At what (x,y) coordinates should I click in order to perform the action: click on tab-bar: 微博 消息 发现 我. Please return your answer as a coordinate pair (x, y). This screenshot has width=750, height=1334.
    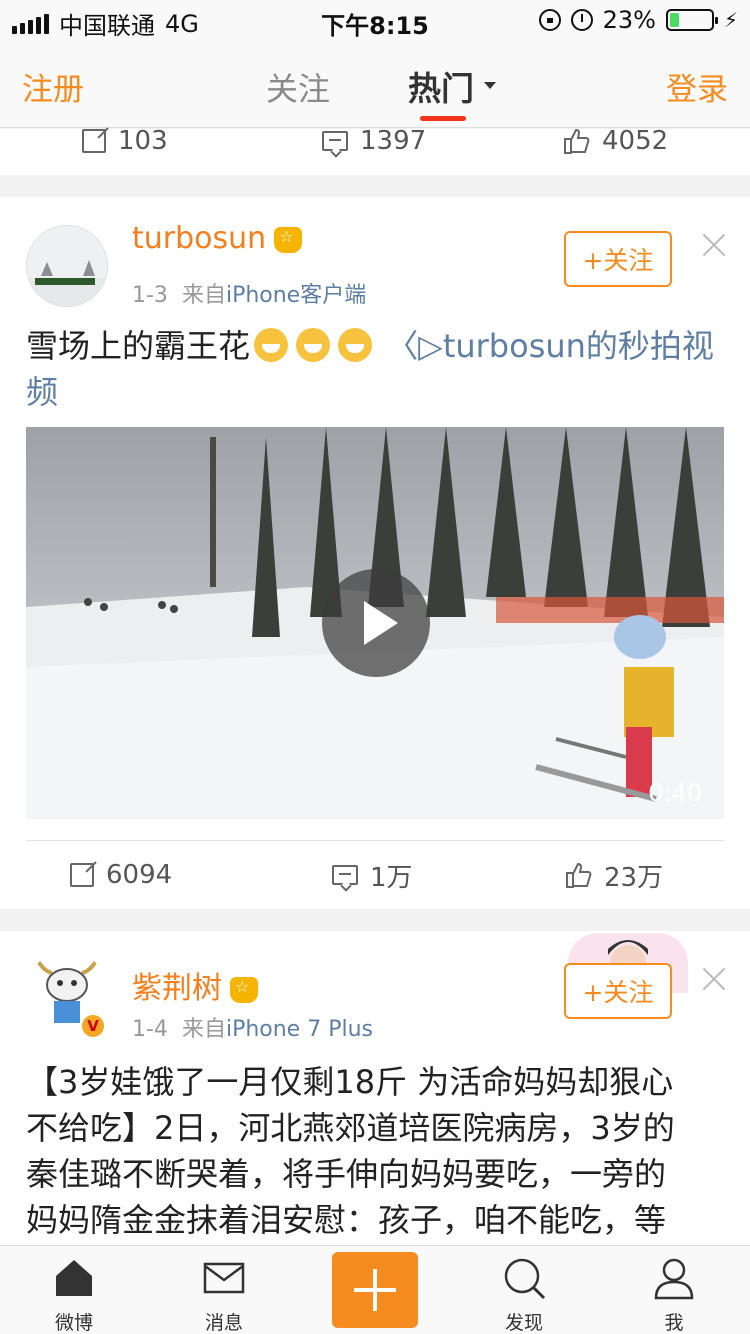
    Looking at the image, I should click on (375, 1289).